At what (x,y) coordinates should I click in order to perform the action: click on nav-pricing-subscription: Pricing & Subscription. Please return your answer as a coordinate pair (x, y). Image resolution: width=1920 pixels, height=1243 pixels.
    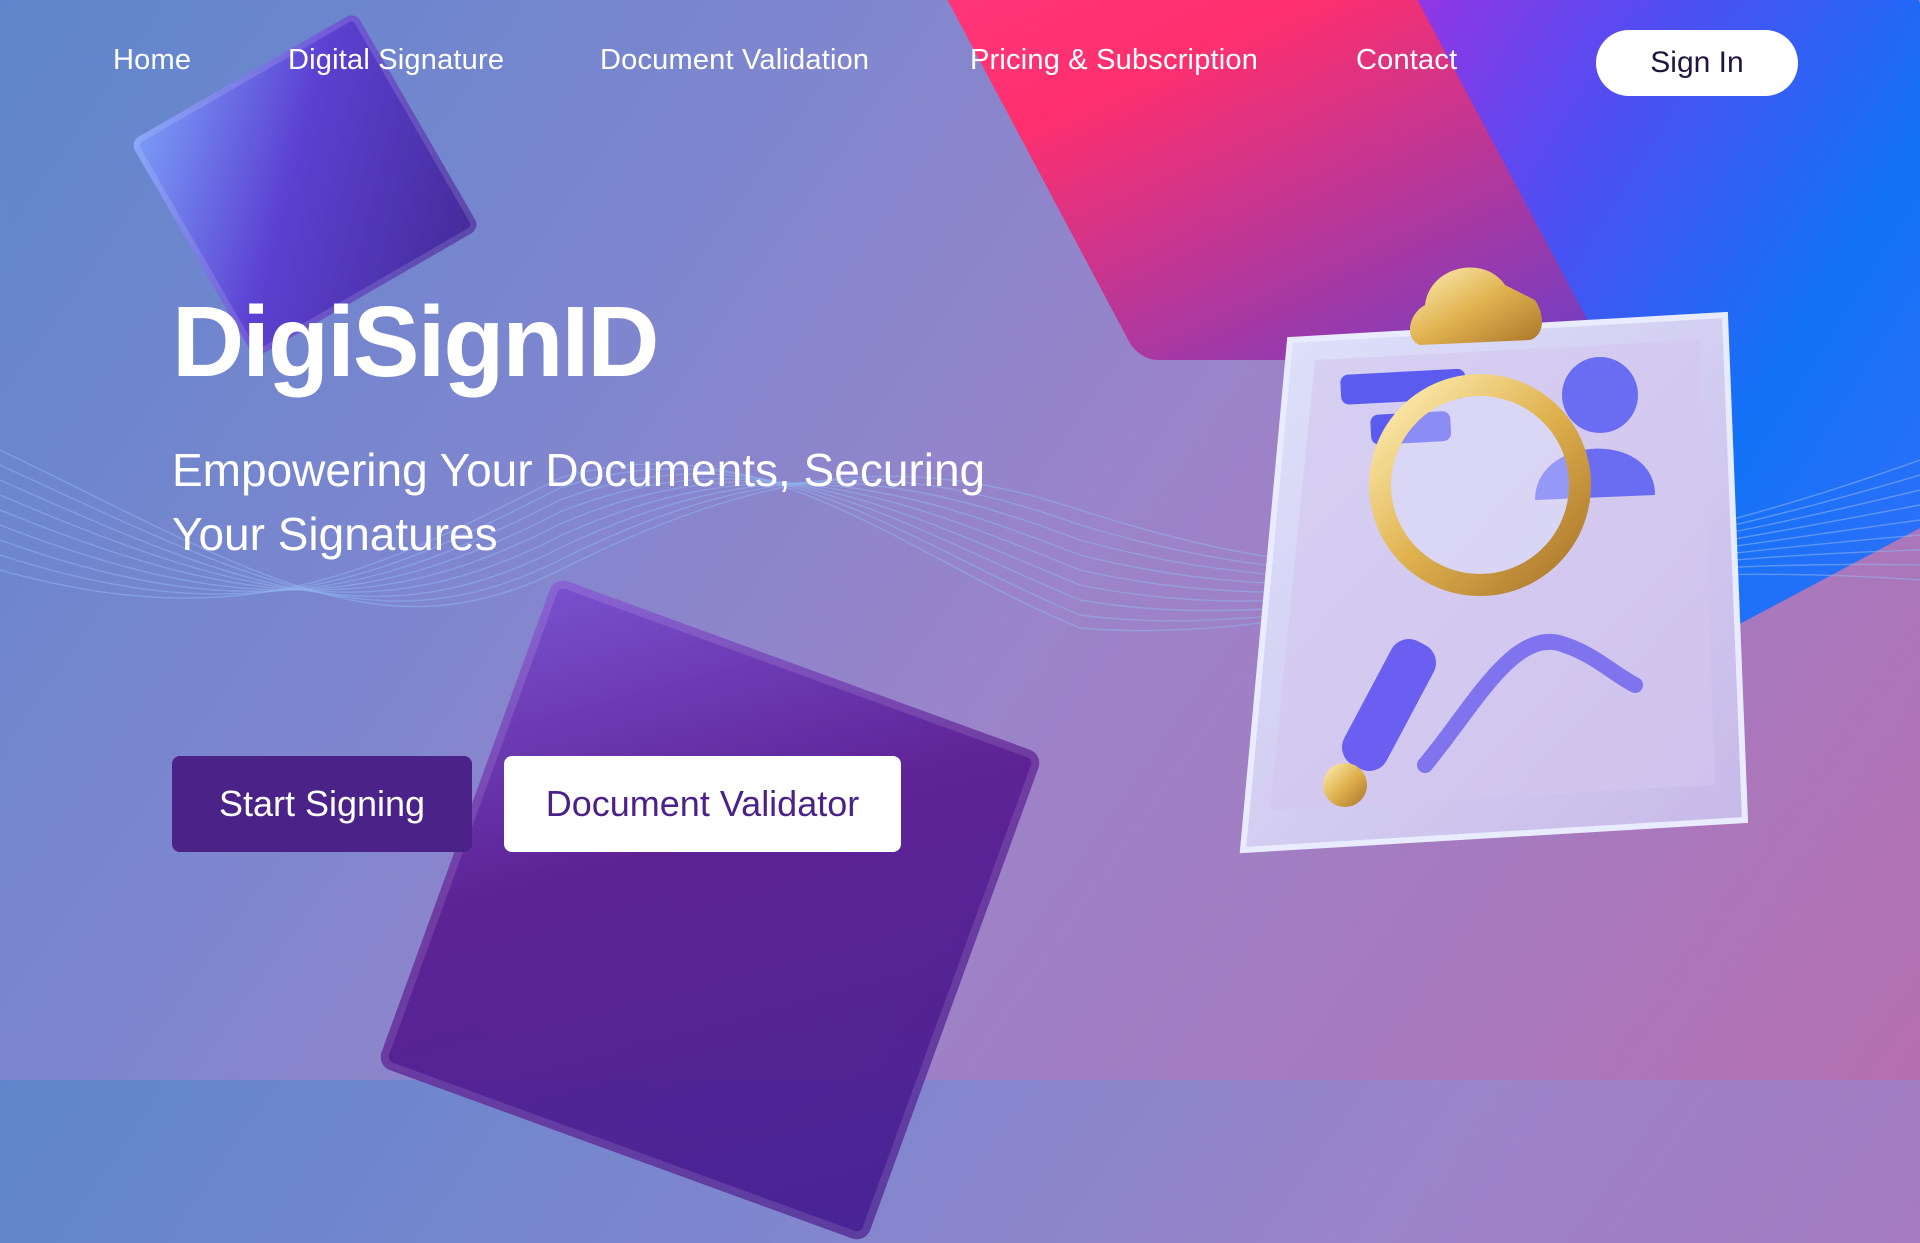
    Looking at the image, I should click on (1114, 60).